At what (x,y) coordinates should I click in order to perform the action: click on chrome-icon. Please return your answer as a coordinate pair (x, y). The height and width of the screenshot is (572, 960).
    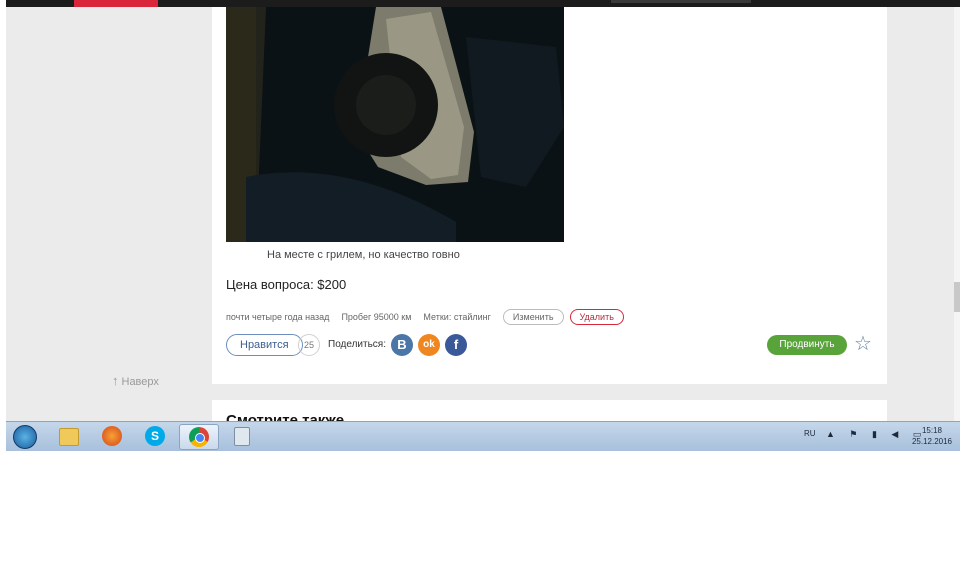
    Looking at the image, I should click on (199, 437).